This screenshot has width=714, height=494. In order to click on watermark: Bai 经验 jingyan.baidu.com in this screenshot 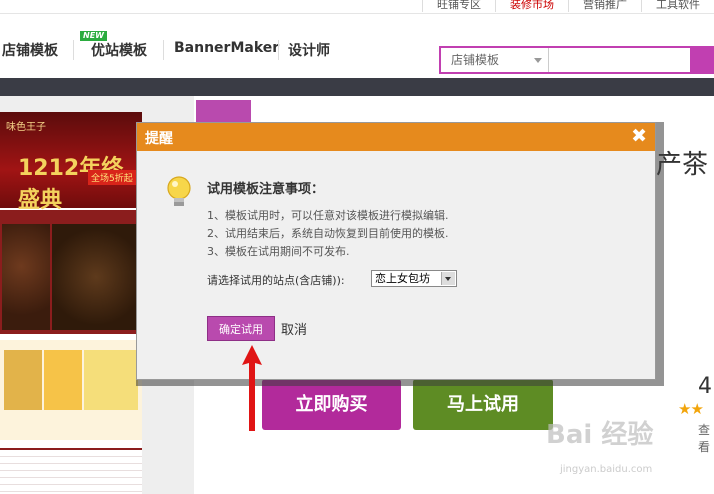, I will do `click(626, 452)`.